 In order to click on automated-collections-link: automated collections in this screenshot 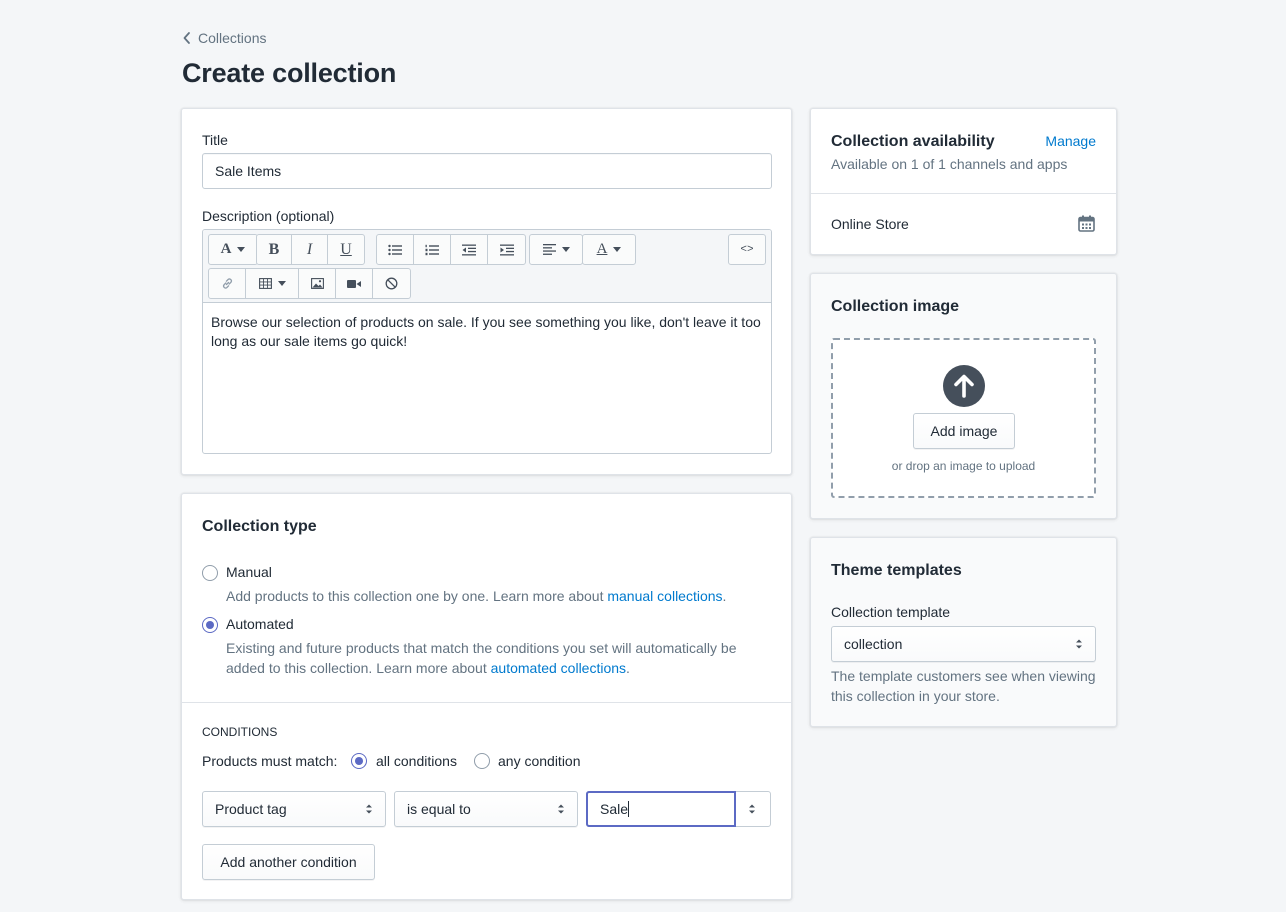, I will do `click(558, 668)`.